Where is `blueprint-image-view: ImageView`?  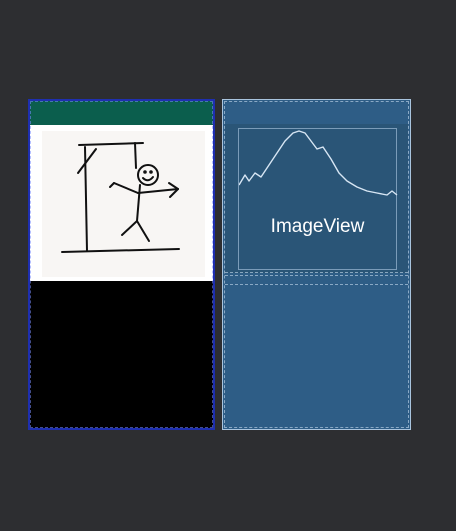 blueprint-image-view: ImageView is located at coordinates (316, 198).